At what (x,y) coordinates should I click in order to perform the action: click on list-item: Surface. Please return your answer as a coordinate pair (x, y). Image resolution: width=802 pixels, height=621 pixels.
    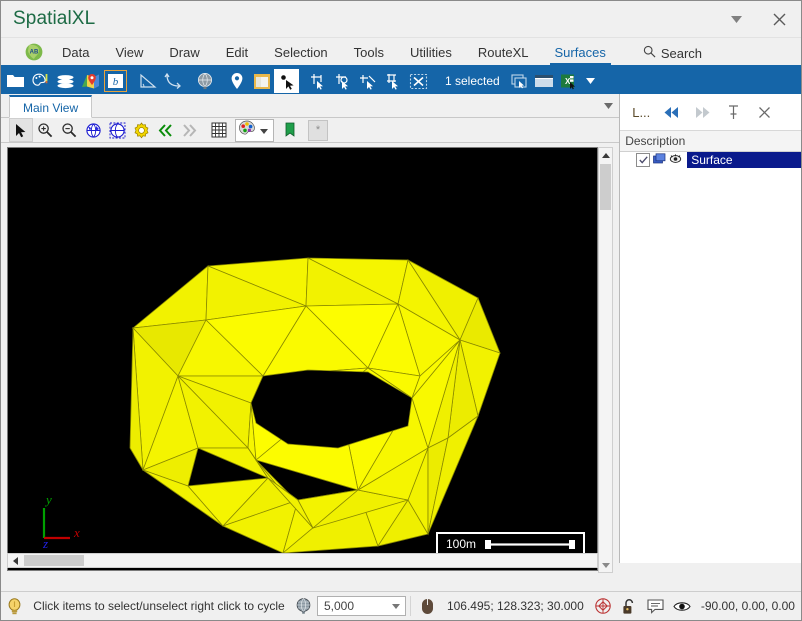
    Looking at the image, I should click on (710, 160).